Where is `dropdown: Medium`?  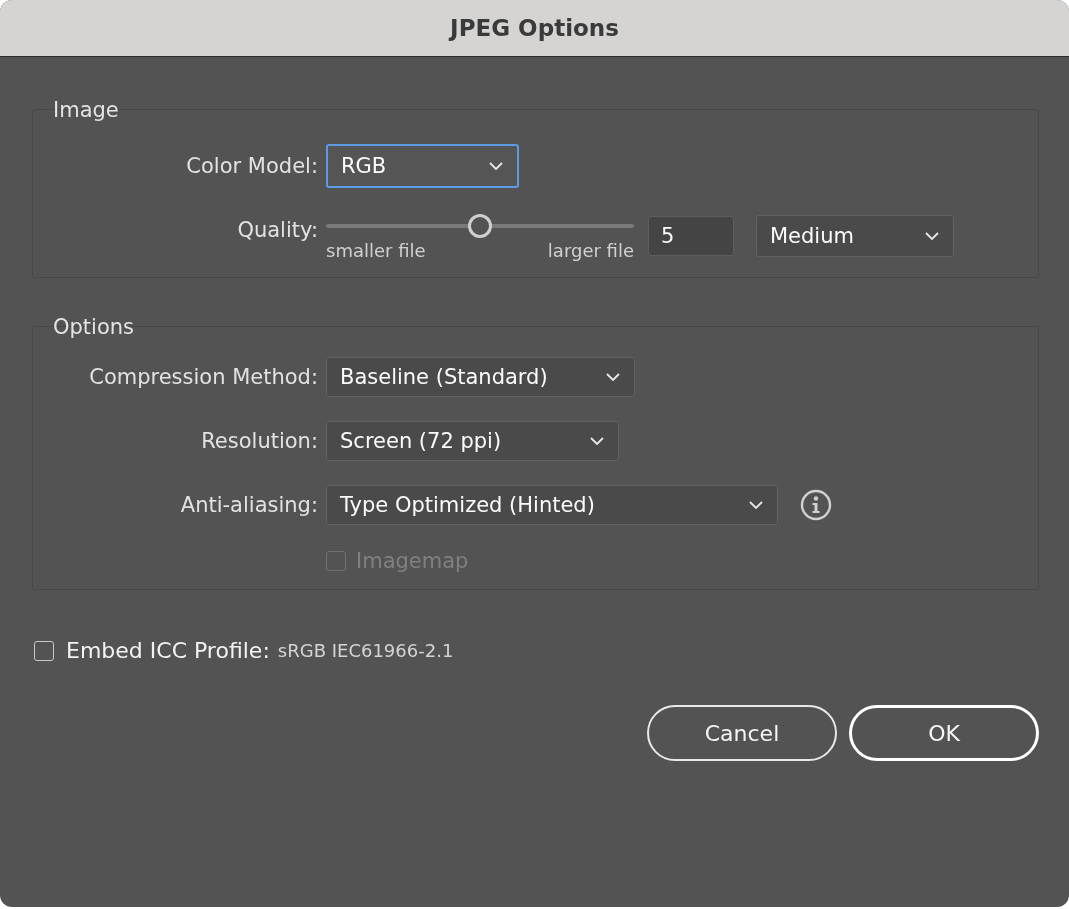
dropdown: Medium is located at coordinates (855, 235).